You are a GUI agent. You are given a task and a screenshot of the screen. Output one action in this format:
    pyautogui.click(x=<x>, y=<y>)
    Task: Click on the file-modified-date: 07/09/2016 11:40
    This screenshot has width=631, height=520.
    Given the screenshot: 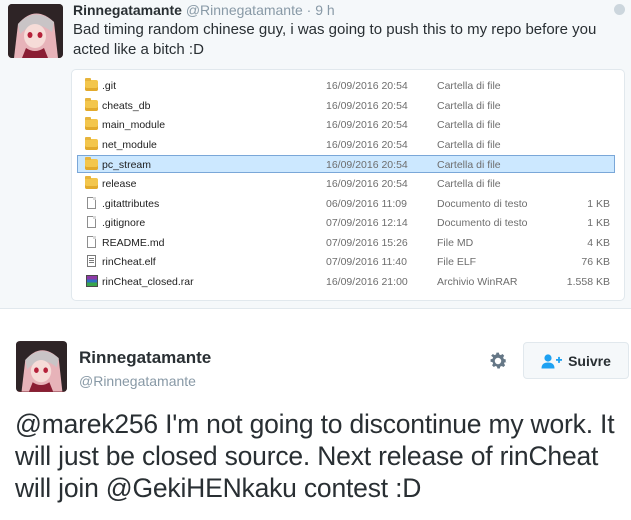 What is the action you would take?
    pyautogui.click(x=366, y=262)
    